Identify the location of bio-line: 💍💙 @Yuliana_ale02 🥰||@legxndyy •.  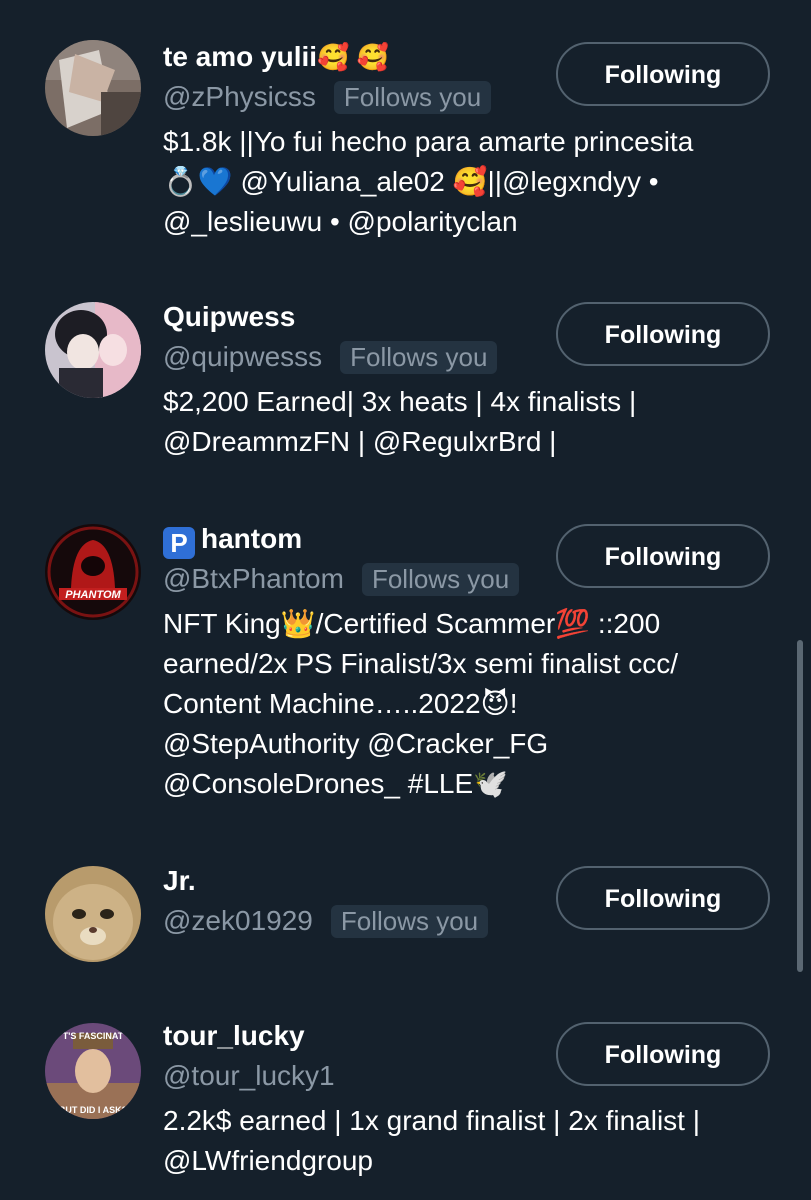
(411, 181).